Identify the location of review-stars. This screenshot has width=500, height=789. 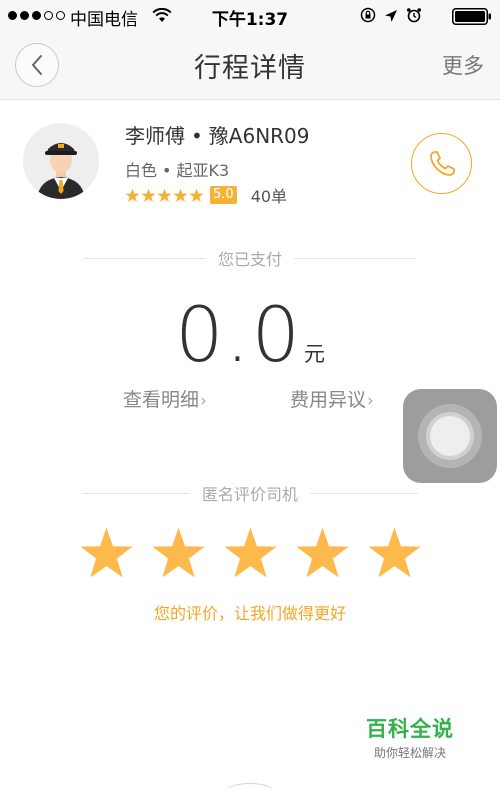
(250, 553).